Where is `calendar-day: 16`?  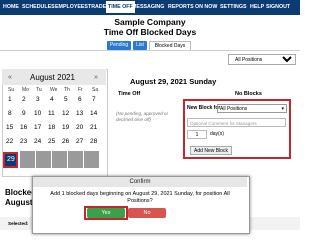 calendar-day: 16 is located at coordinates (23, 127).